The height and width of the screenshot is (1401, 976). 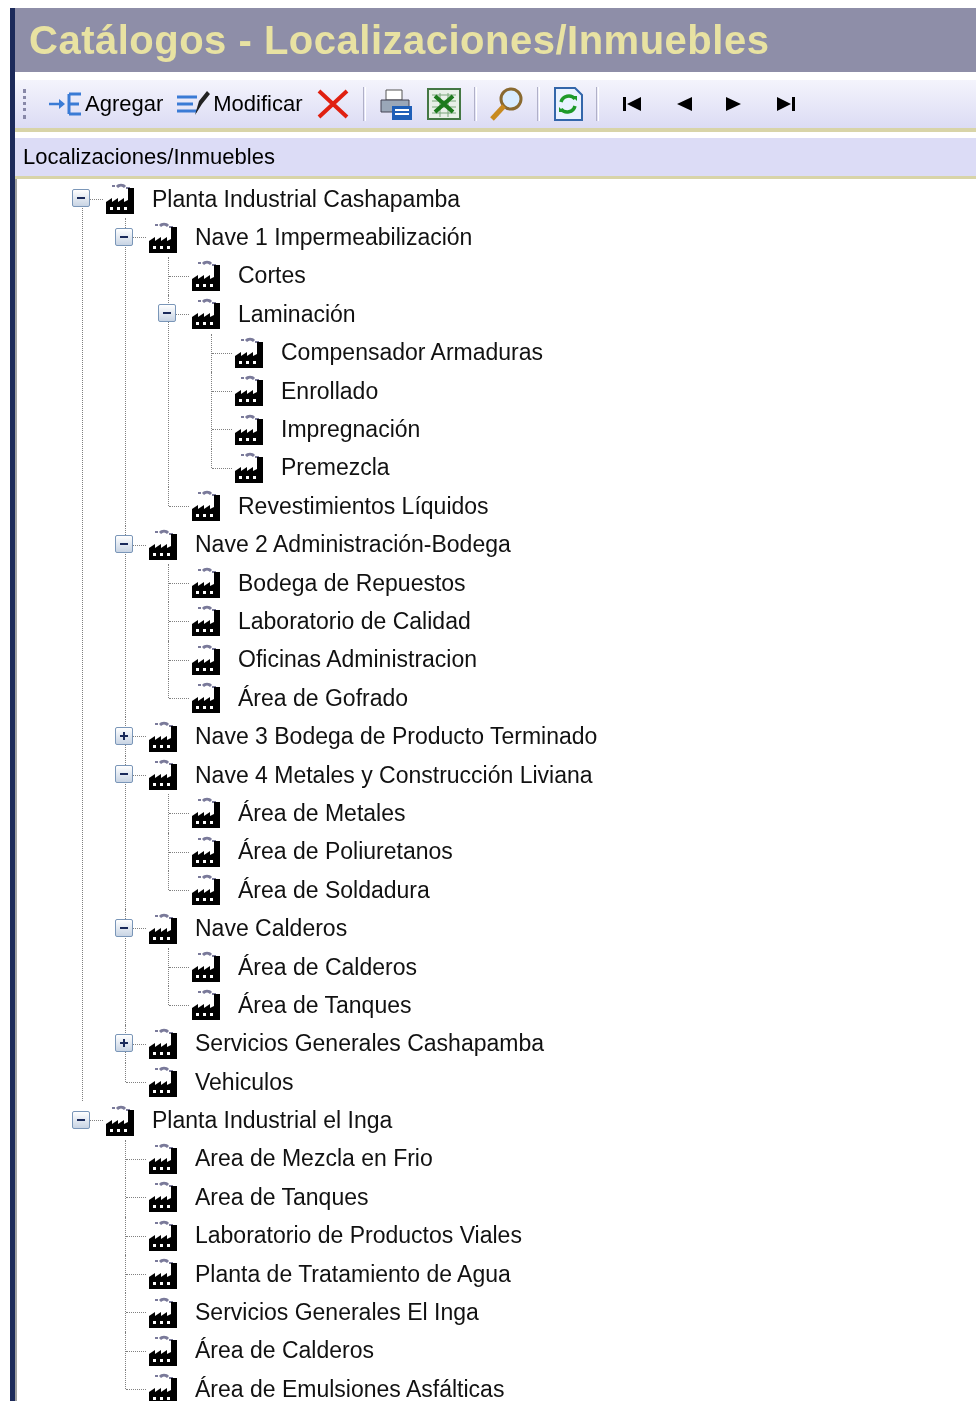 What do you see at coordinates (358, 660) in the screenshot?
I see `tree-item: Oficinas Administracion` at bounding box center [358, 660].